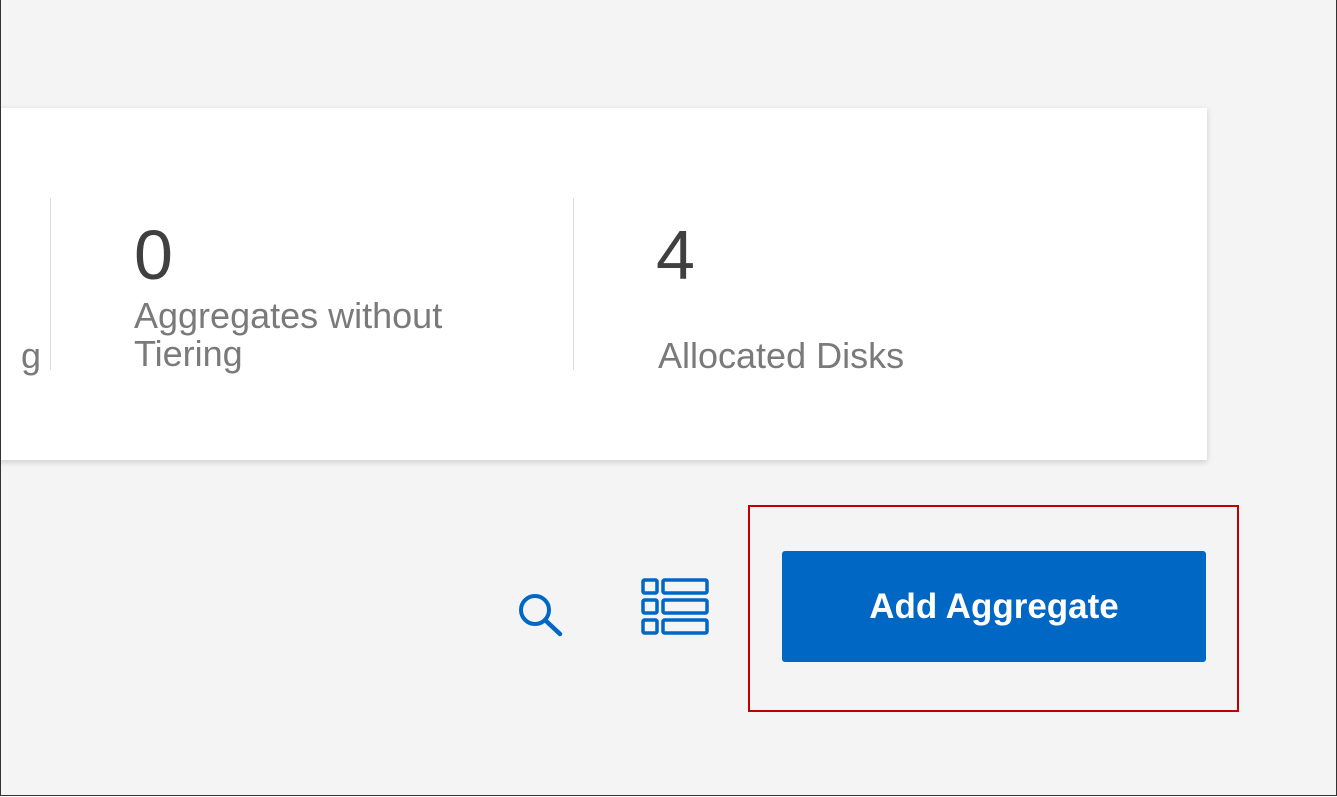 Image resolution: width=1337 pixels, height=797 pixels. I want to click on list-view-icon, so click(675, 607).